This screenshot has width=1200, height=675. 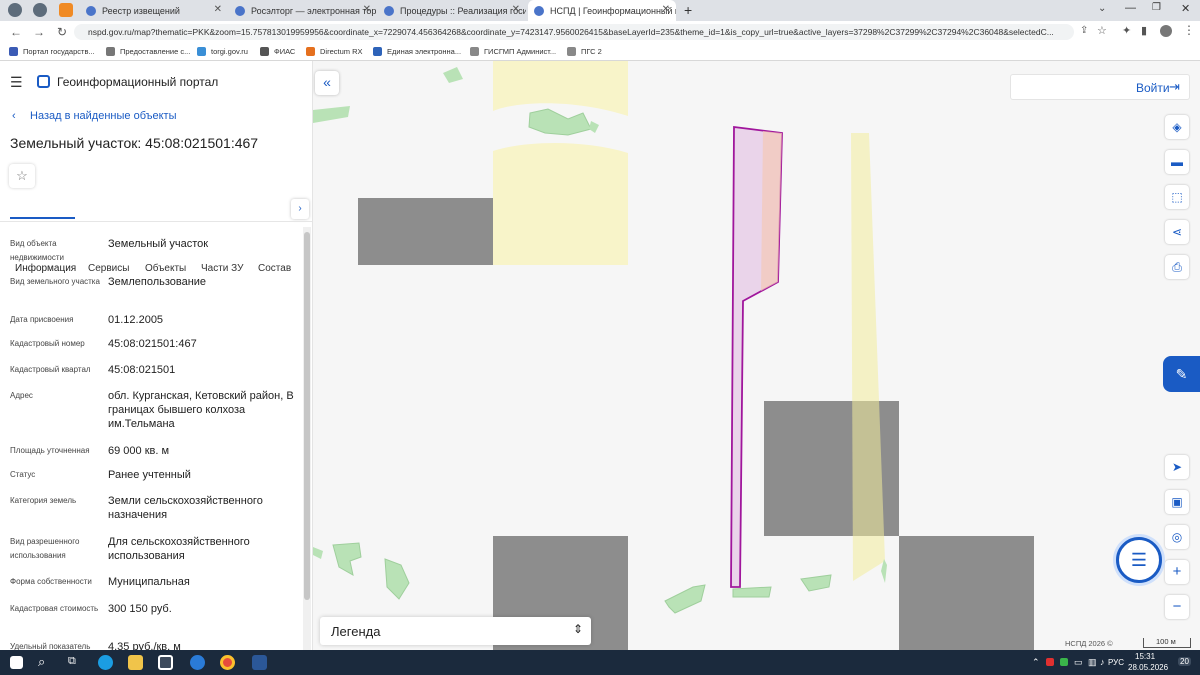 I want to click on reload-icon: ↻, so click(x=62, y=32).